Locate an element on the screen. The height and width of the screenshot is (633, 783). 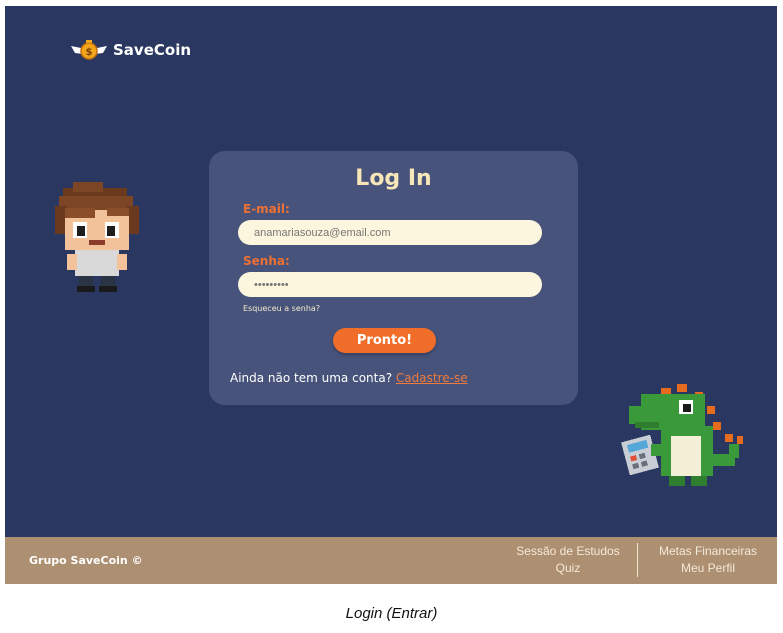
app-header: $ SaveCoin is located at coordinates (130, 50).